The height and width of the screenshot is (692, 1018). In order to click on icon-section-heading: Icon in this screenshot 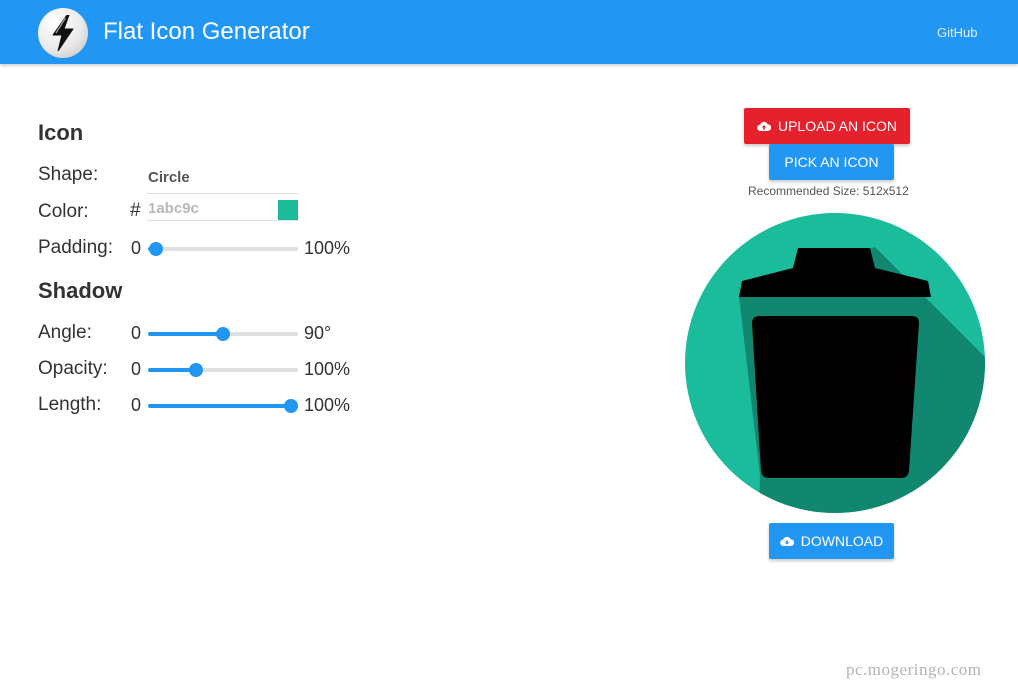, I will do `click(61, 132)`.